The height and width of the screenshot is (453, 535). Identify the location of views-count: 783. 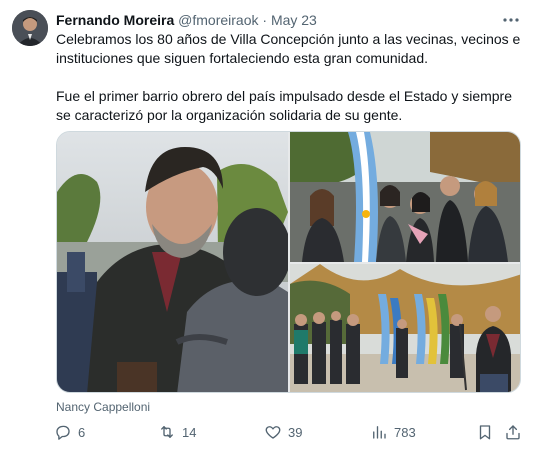
(405, 432).